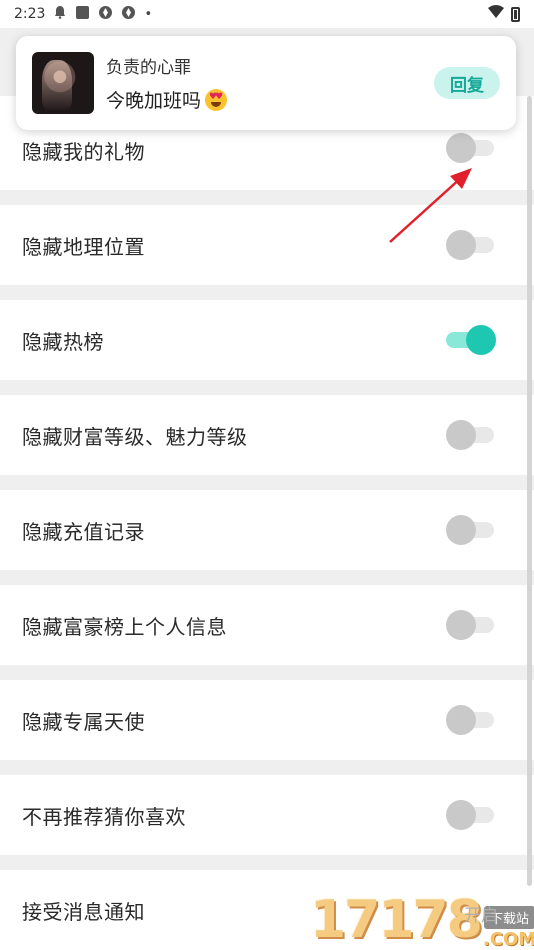  What do you see at coordinates (471, 435) in the screenshot?
I see `hide-levels-toggle` at bounding box center [471, 435].